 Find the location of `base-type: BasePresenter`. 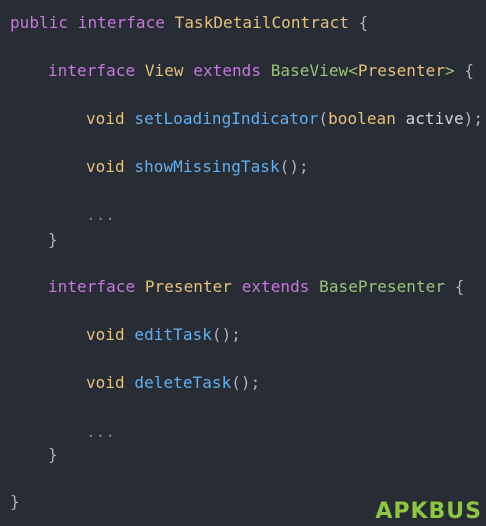

base-type: BasePresenter is located at coordinates (382, 286).